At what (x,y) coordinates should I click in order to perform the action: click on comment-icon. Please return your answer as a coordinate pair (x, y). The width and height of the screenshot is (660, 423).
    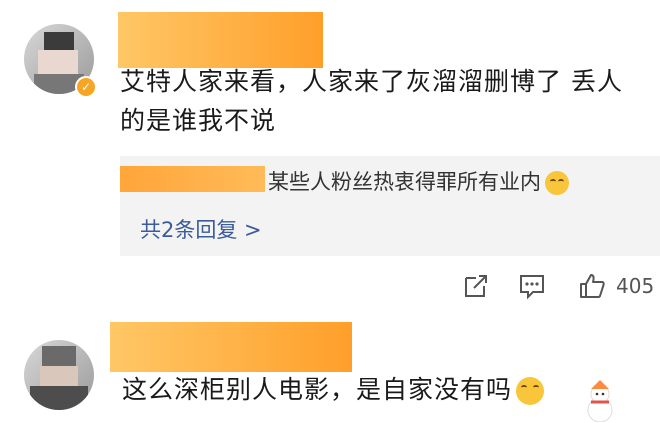
    Looking at the image, I should click on (532, 286).